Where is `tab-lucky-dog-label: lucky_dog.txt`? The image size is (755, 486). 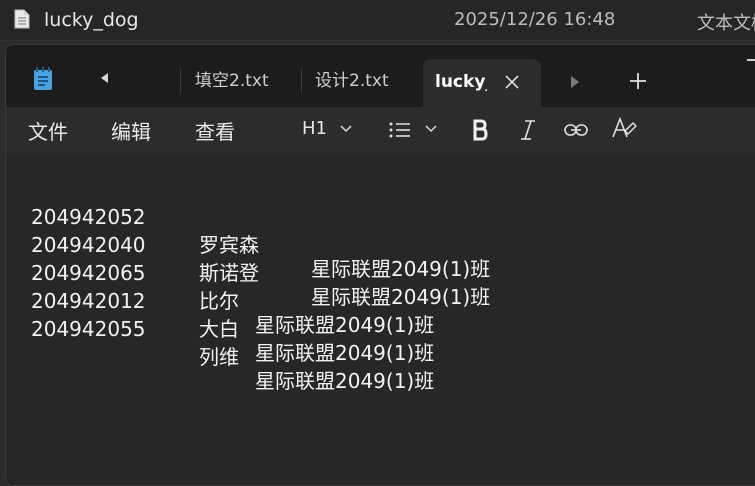
tab-lucky-dog-label: lucky_dog.txt is located at coordinates (461, 82).